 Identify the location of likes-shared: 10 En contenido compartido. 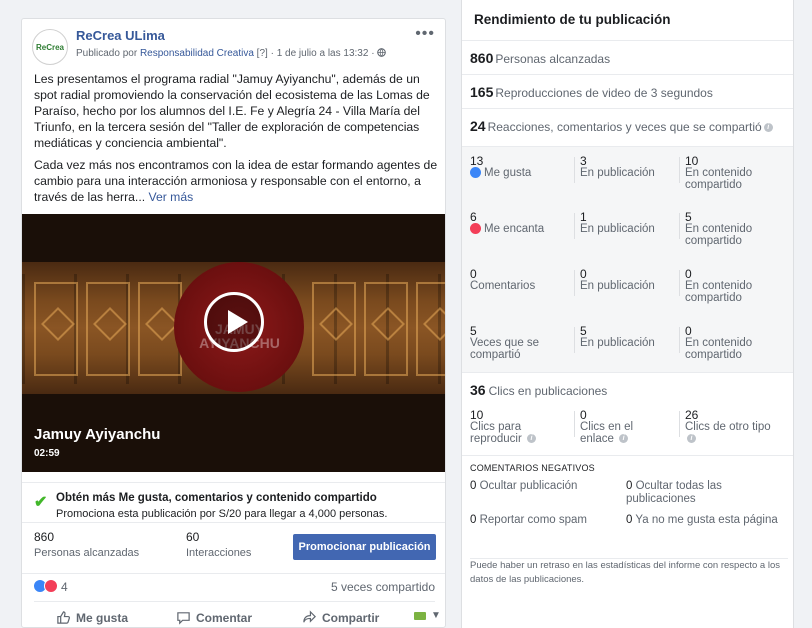
(732, 173).